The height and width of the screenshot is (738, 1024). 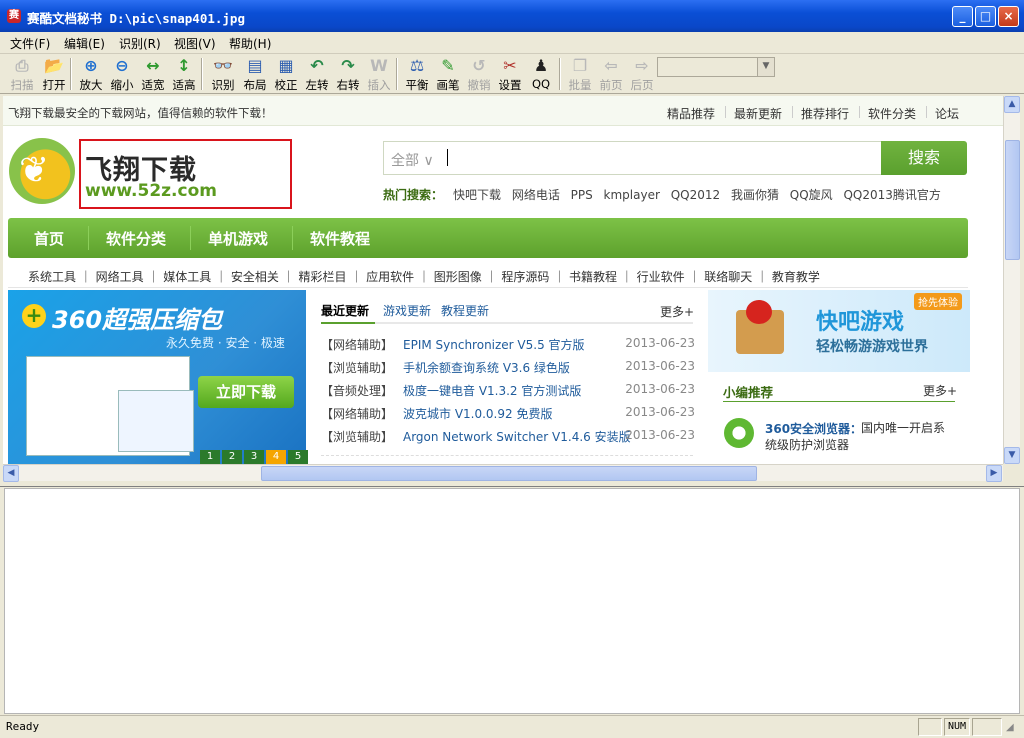 I want to click on toolbar-button-settings-tools: ✂ 设置, so click(x=510, y=75).